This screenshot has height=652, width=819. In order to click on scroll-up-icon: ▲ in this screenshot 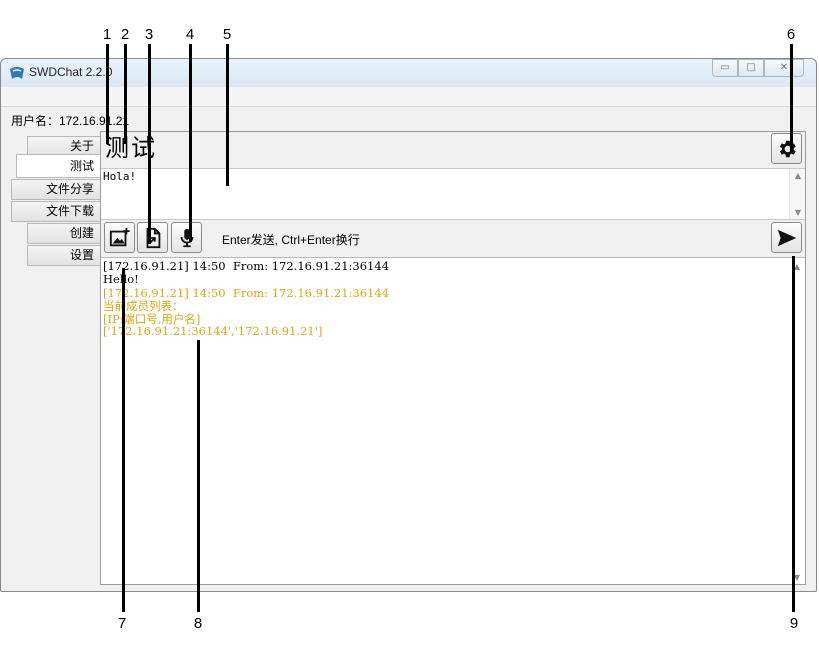, I will do `click(798, 175)`.